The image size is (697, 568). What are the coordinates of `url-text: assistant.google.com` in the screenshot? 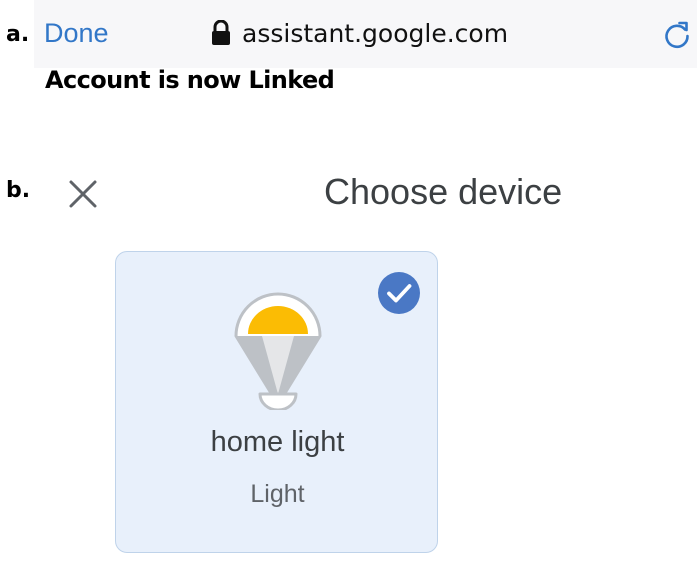 It's located at (375, 33).